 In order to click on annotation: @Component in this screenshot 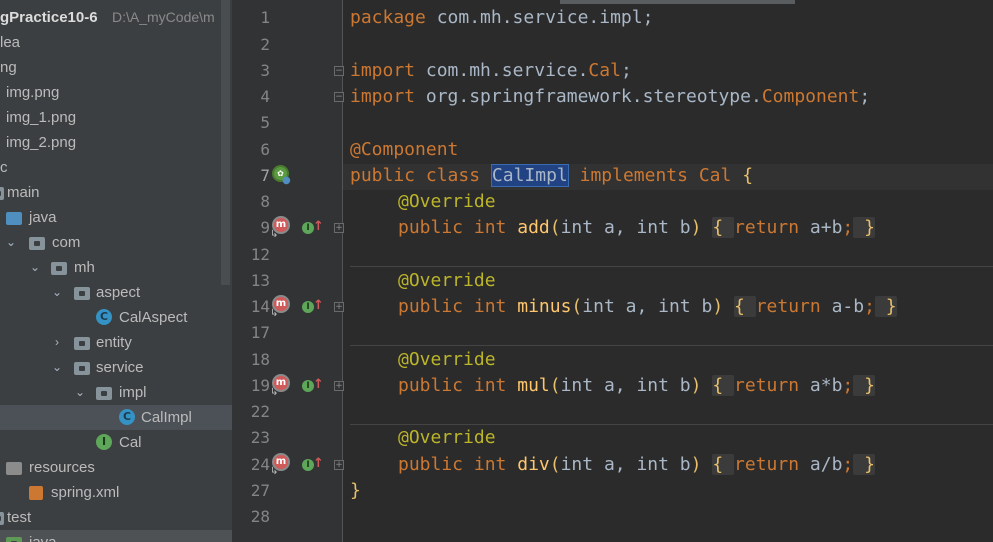, I will do `click(404, 149)`.